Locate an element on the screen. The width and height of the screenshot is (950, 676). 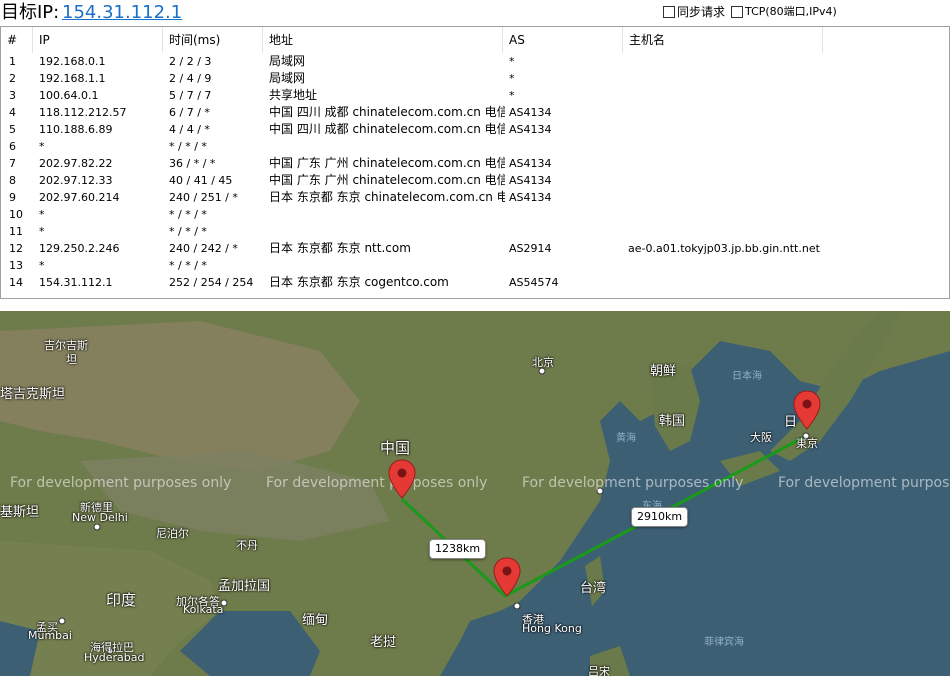
hop-number-cell: 4 is located at coordinates (12, 112).